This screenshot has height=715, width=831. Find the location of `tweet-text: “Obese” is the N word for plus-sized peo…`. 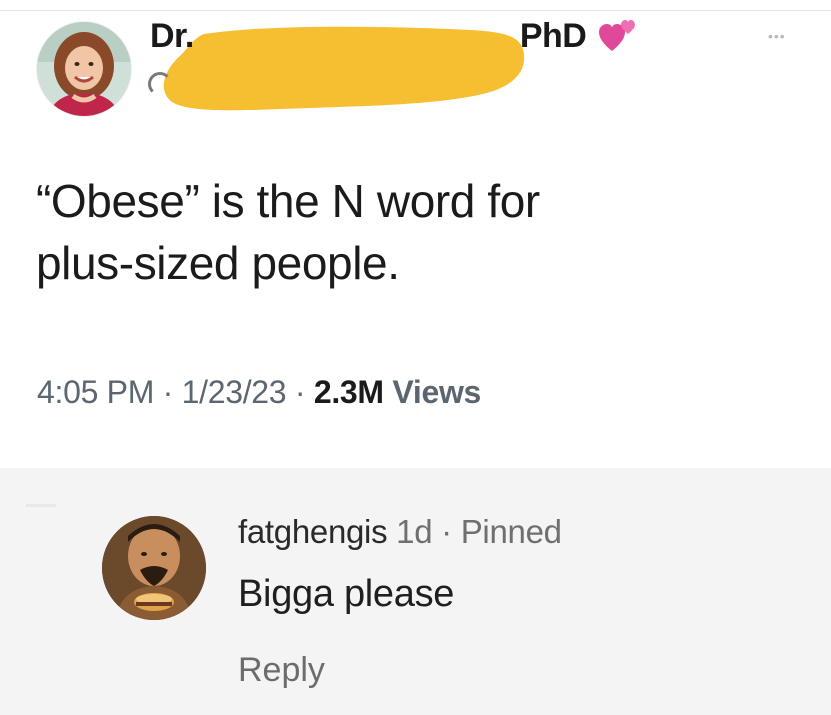

tweet-text: “Obese” is the N word for plus-sized peo… is located at coordinates (288, 232).